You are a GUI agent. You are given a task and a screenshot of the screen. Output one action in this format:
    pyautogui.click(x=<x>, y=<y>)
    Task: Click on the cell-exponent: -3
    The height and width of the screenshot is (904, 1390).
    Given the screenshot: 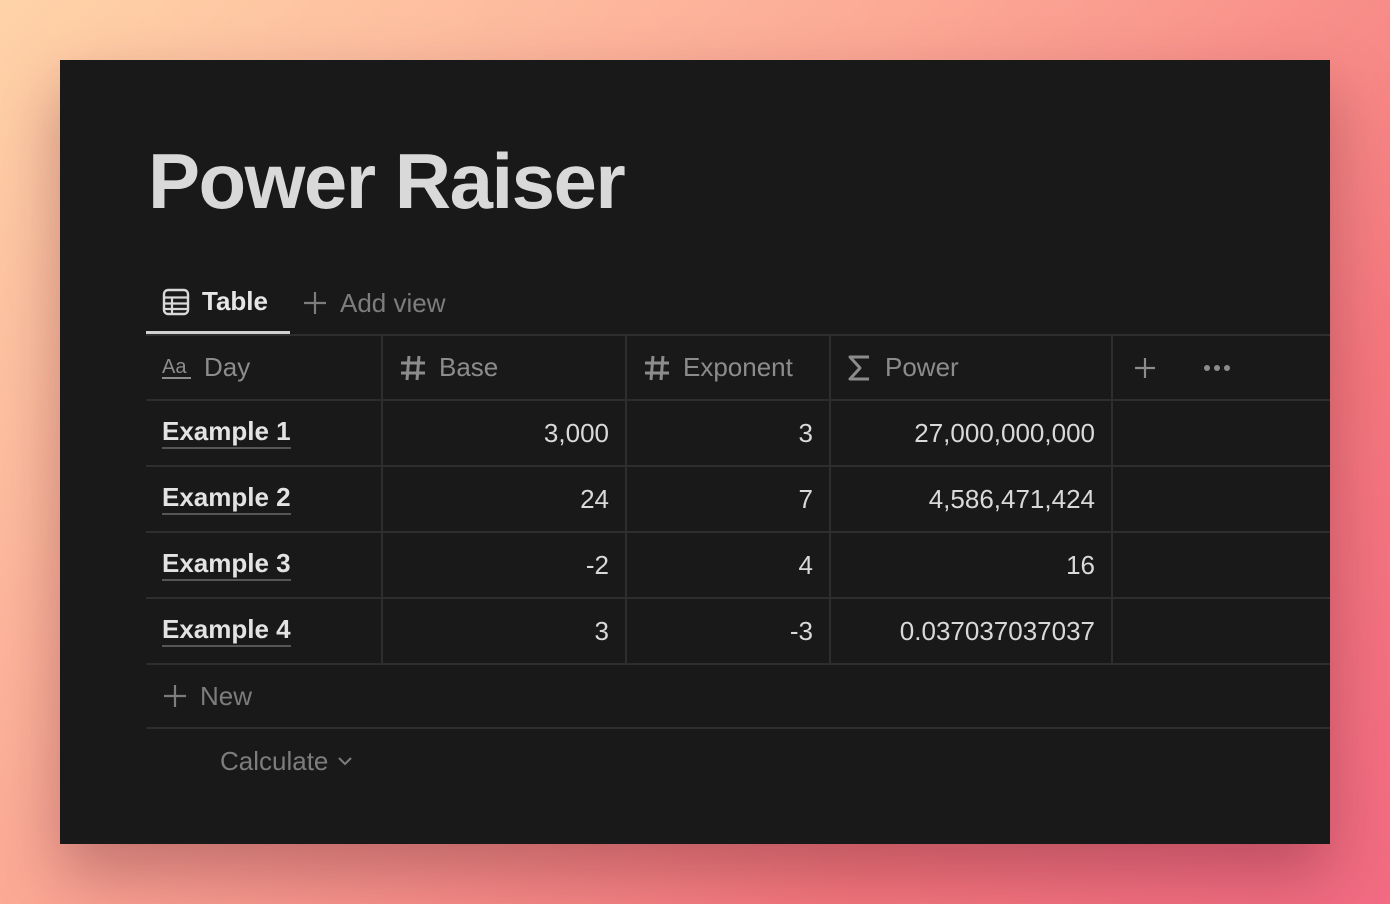 What is the action you would take?
    pyautogui.click(x=729, y=631)
    